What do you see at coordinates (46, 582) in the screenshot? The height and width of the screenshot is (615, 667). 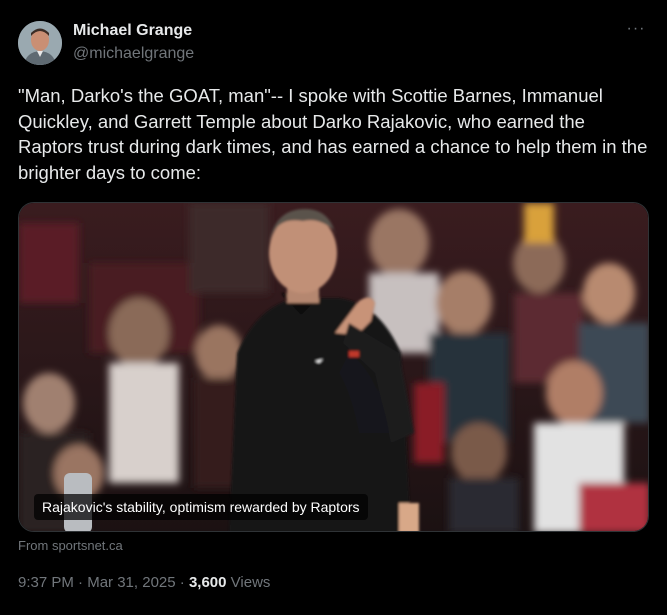 I see `tweet-time: 9:37 PM` at bounding box center [46, 582].